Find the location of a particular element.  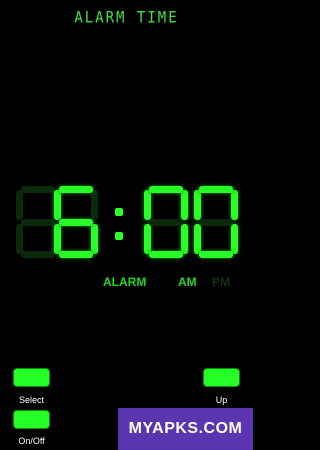

alarm-mode-label: ALARM is located at coordinates (125, 282).